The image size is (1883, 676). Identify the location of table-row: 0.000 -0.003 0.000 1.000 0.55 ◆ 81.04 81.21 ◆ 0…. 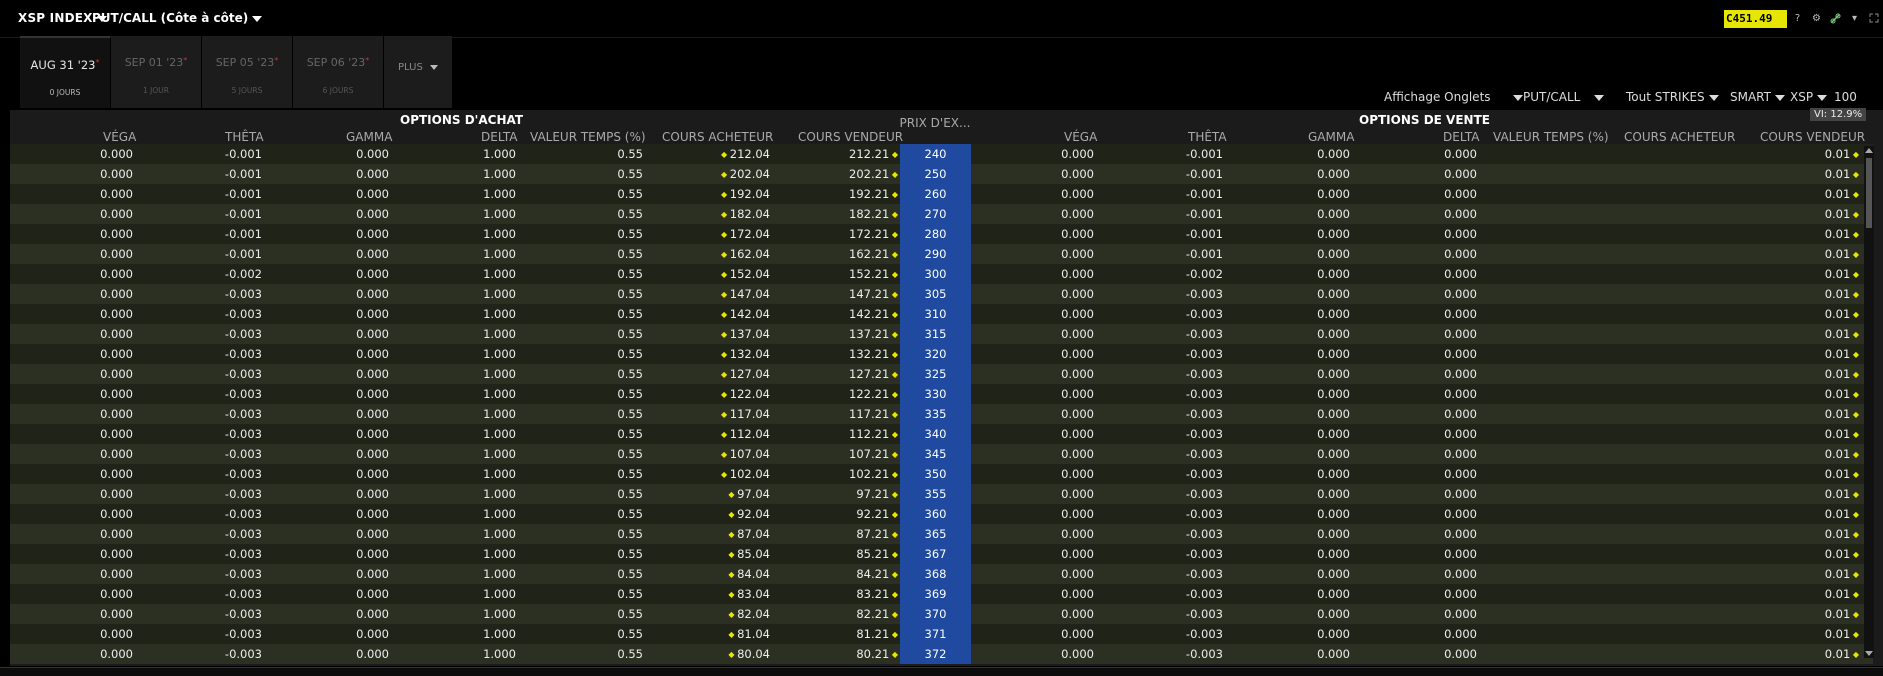
(941, 634).